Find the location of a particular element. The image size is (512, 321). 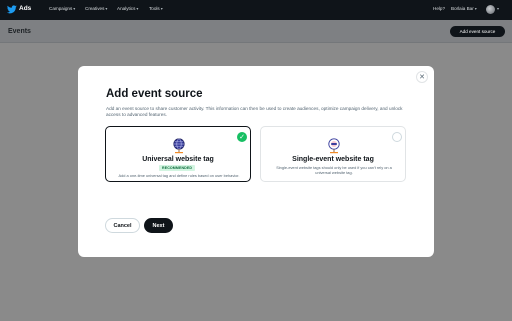

account-menu: Borlaia Bar ▾ is located at coordinates (464, 8).